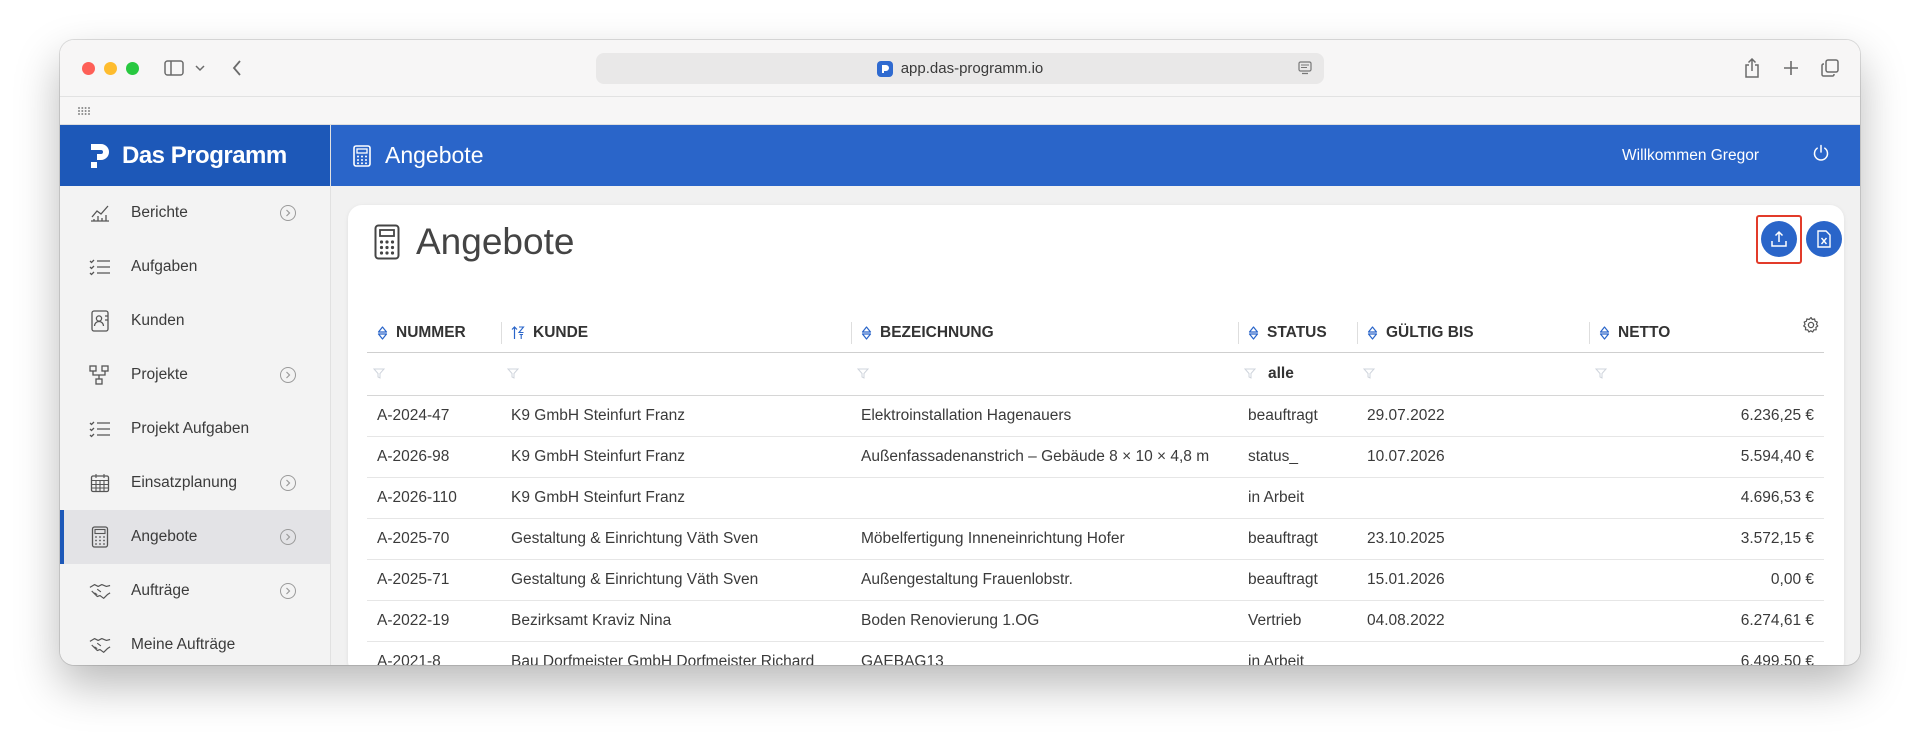 The image size is (1920, 745). I want to click on upload-button, so click(1779, 239).